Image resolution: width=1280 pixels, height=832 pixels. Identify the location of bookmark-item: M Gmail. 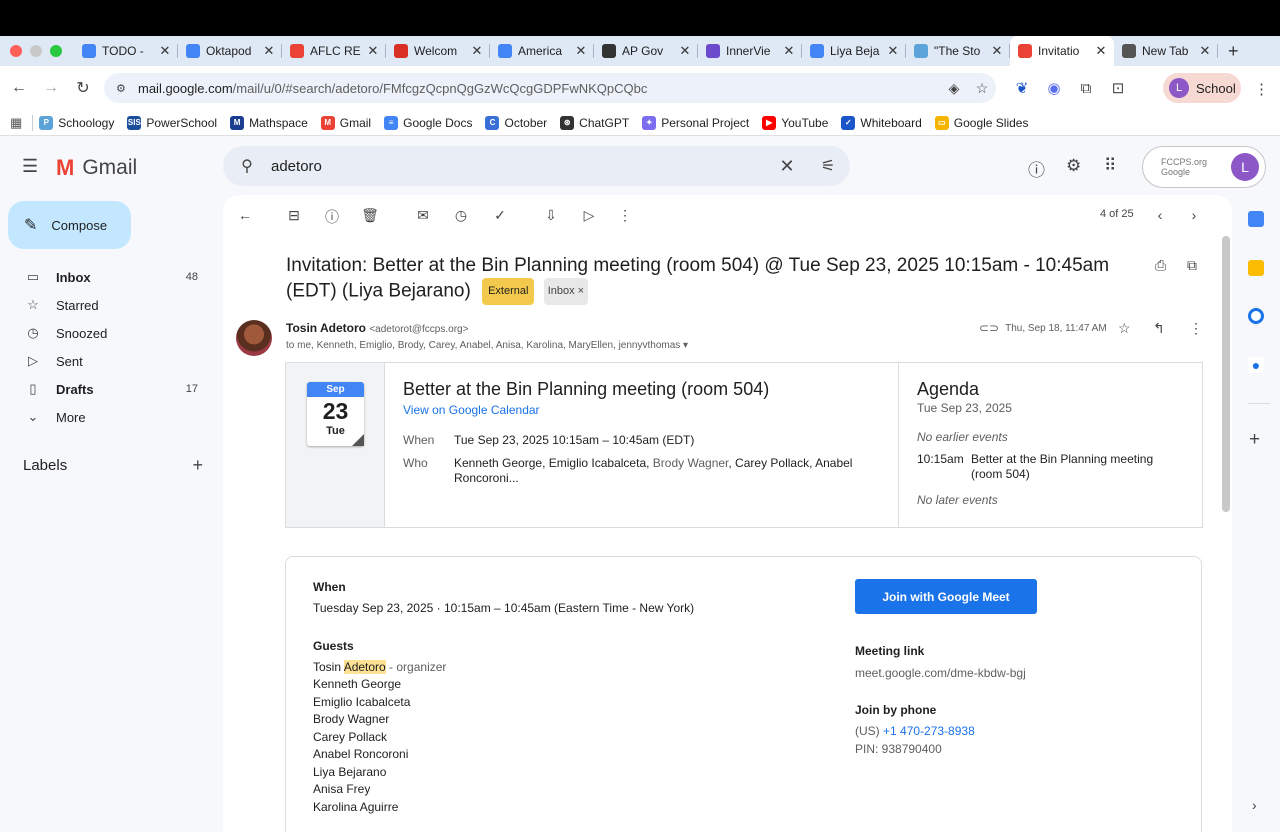
(345, 122).